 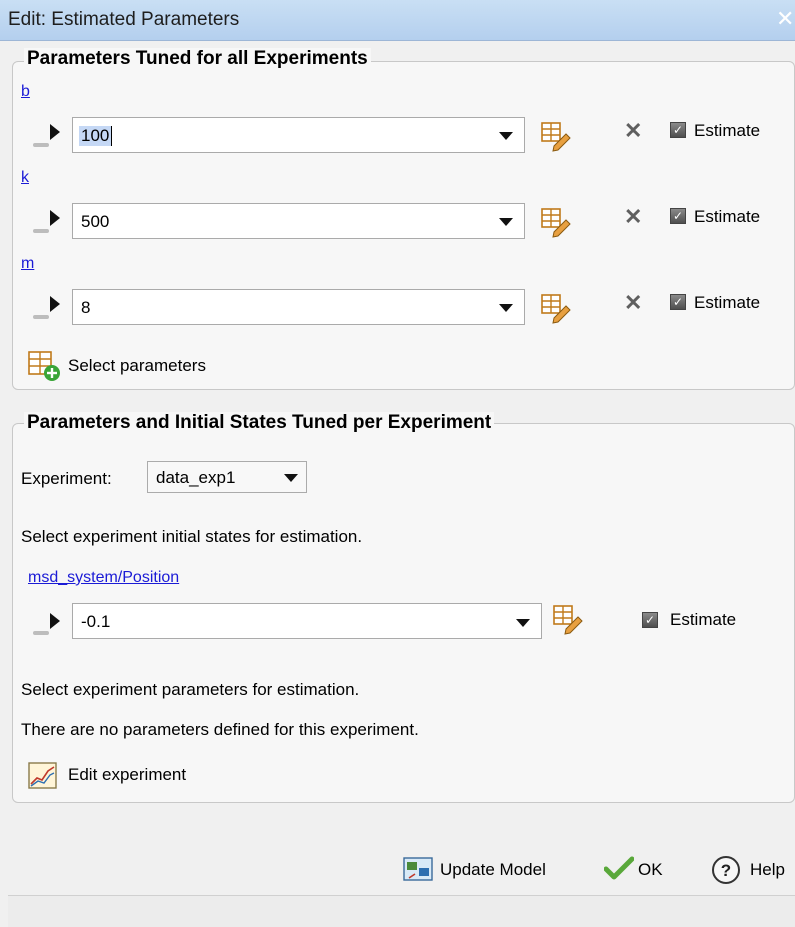 I want to click on param-value-m: 8, so click(x=85, y=308).